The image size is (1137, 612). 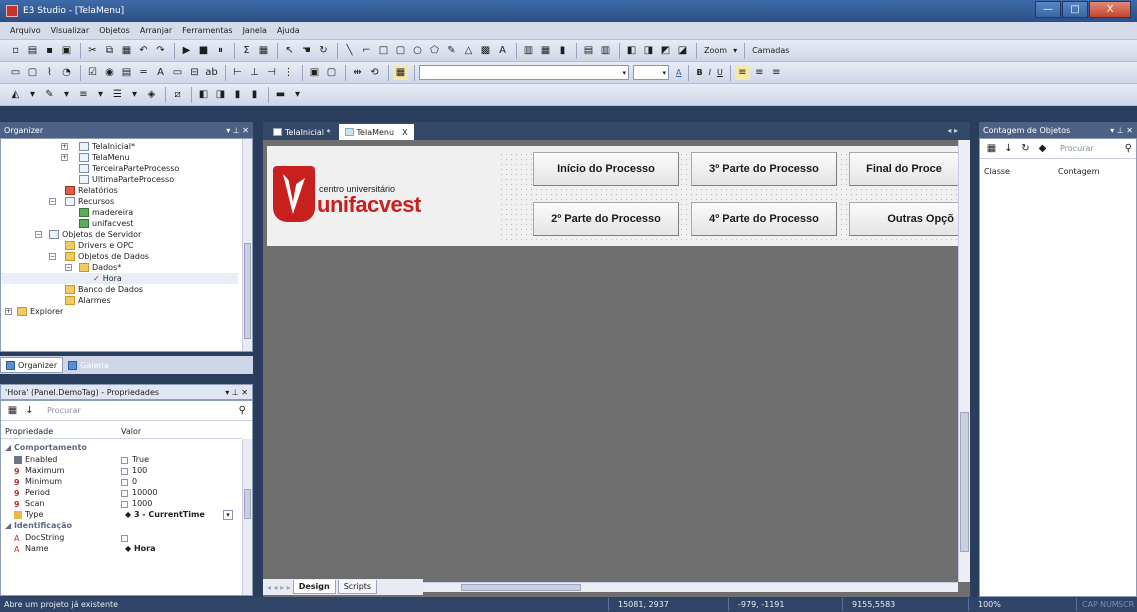 I want to click on flip-icon: ⇹, so click(x=357, y=73).